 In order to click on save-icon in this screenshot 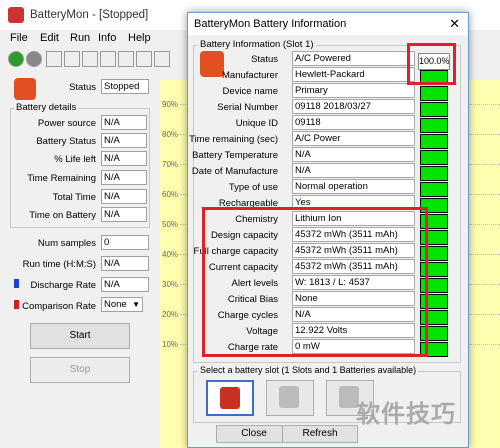, I will do `click(144, 59)`.